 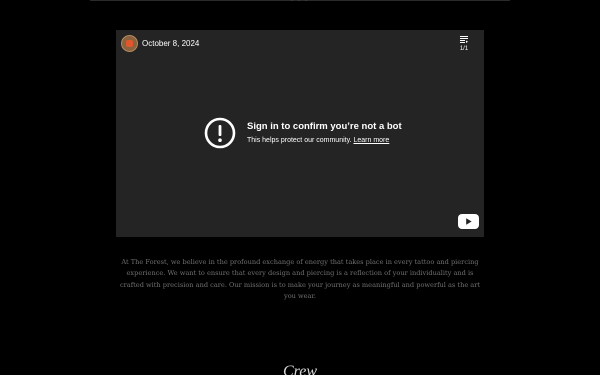 I want to click on section-heading: Crew, so click(x=300, y=369).